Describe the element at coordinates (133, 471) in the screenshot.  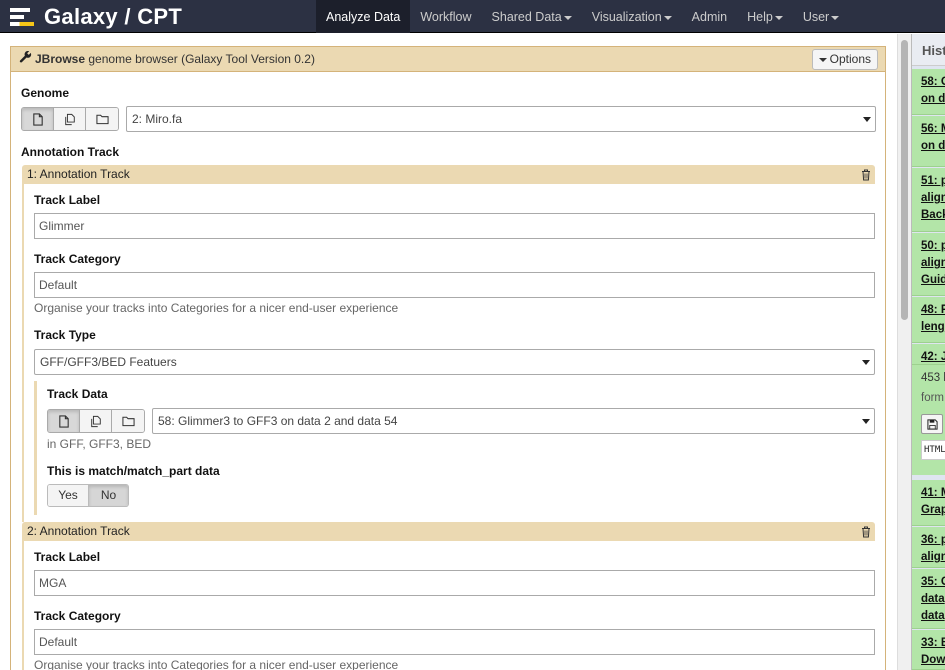
I see `match-part-label: This is match/match_part data` at that location.